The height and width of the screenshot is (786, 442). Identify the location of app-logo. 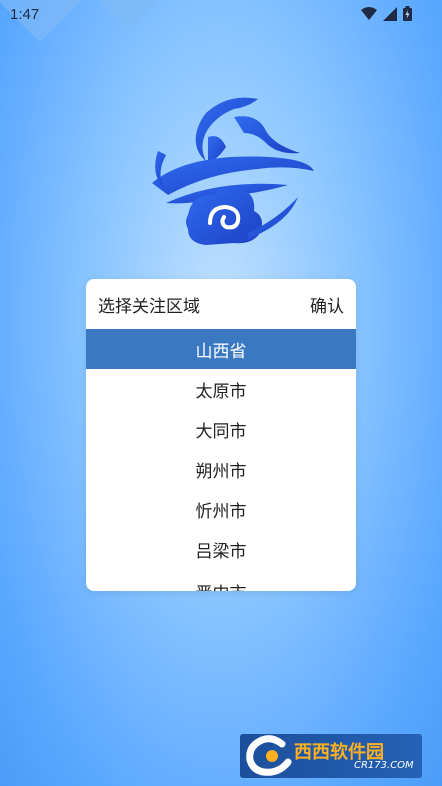
(233, 171).